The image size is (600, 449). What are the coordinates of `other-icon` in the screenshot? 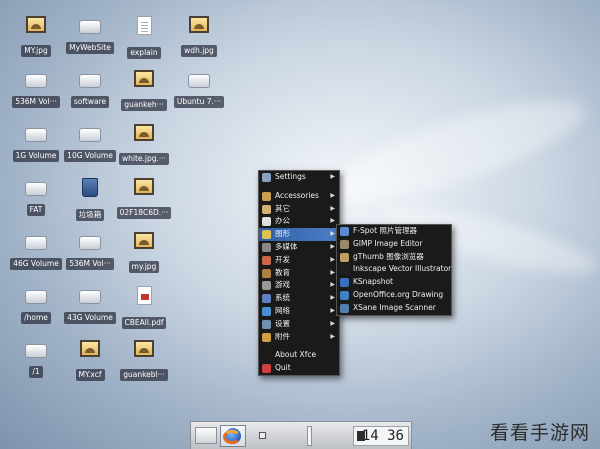 It's located at (266, 209).